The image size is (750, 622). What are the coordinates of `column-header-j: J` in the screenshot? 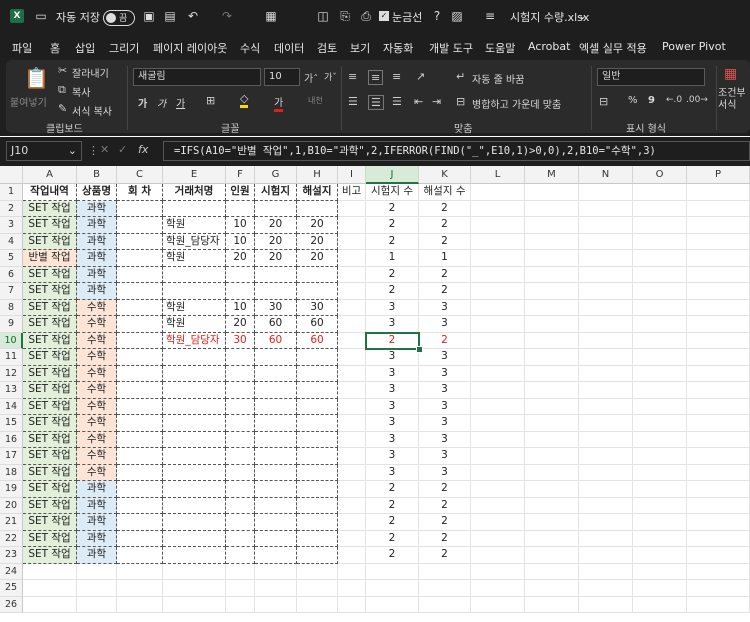 It's located at (392, 175).